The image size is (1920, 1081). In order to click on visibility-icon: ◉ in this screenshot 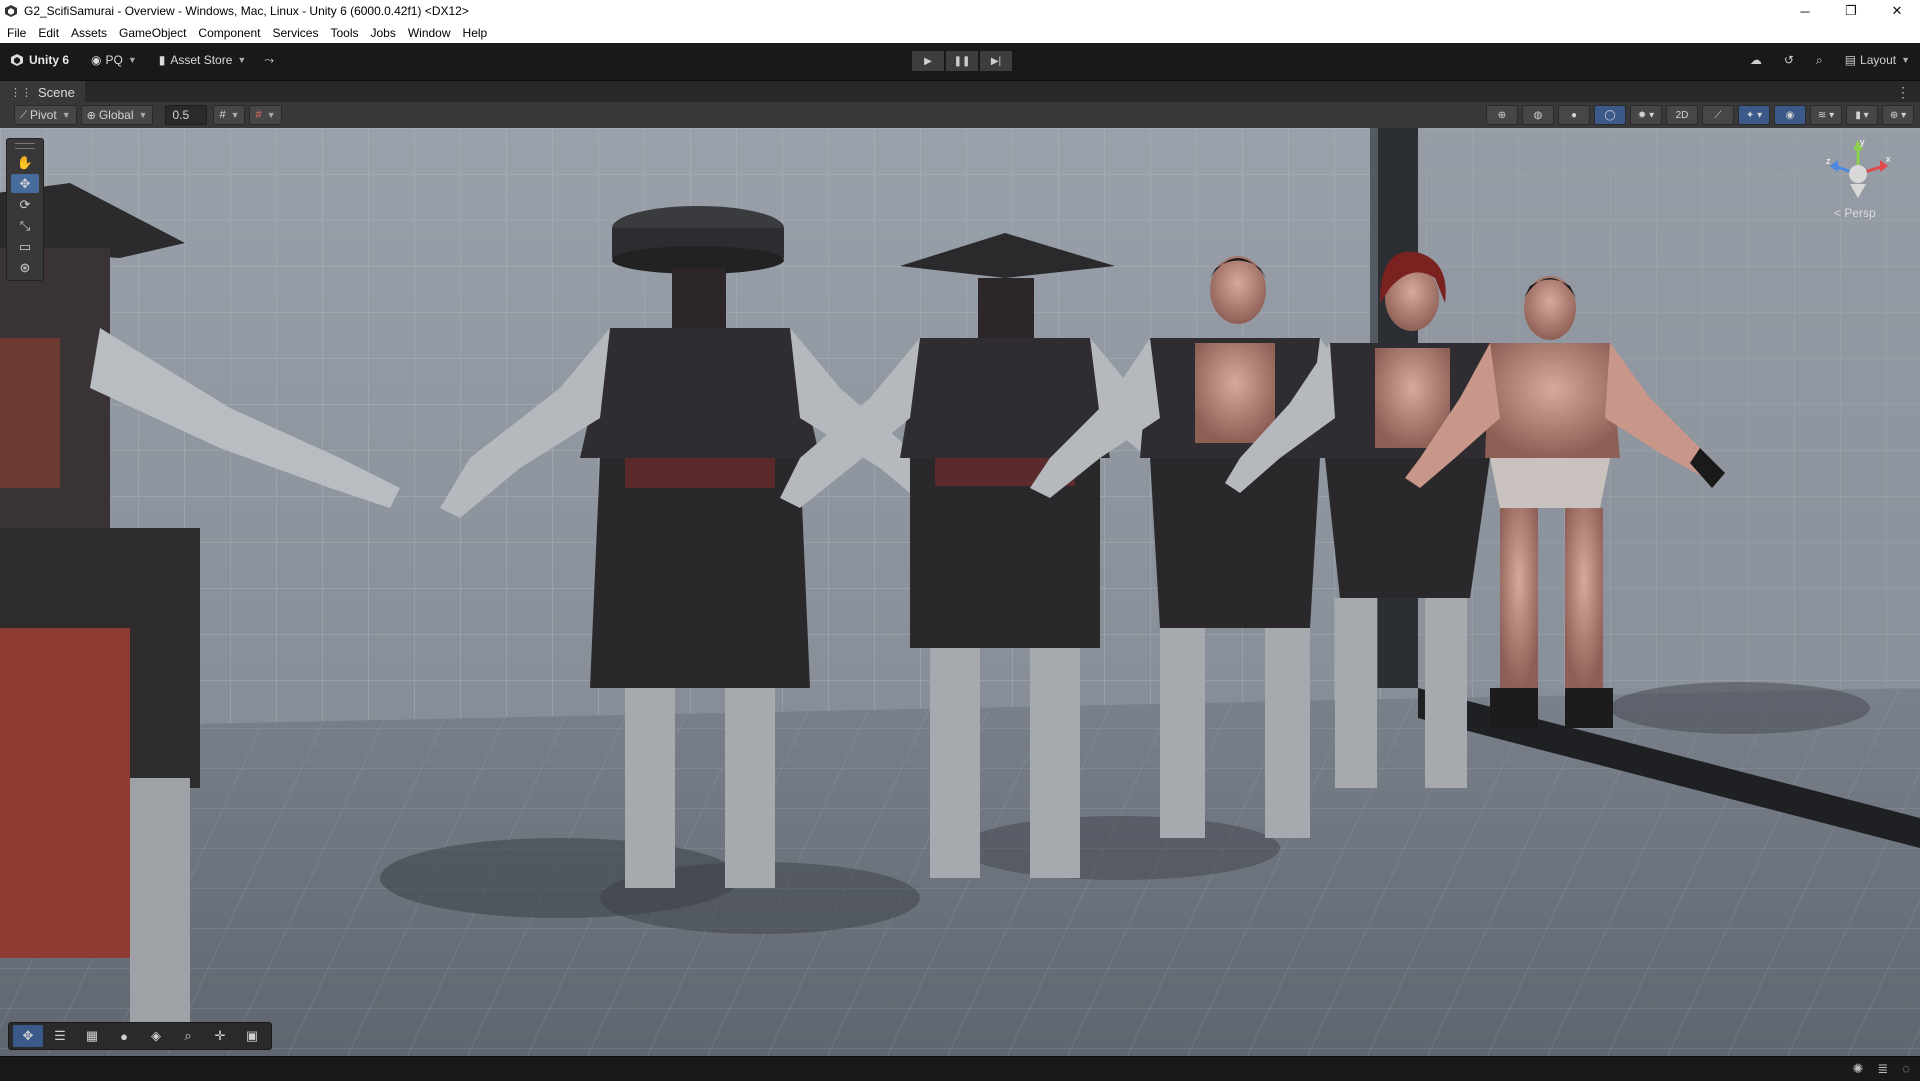, I will do `click(1790, 115)`.